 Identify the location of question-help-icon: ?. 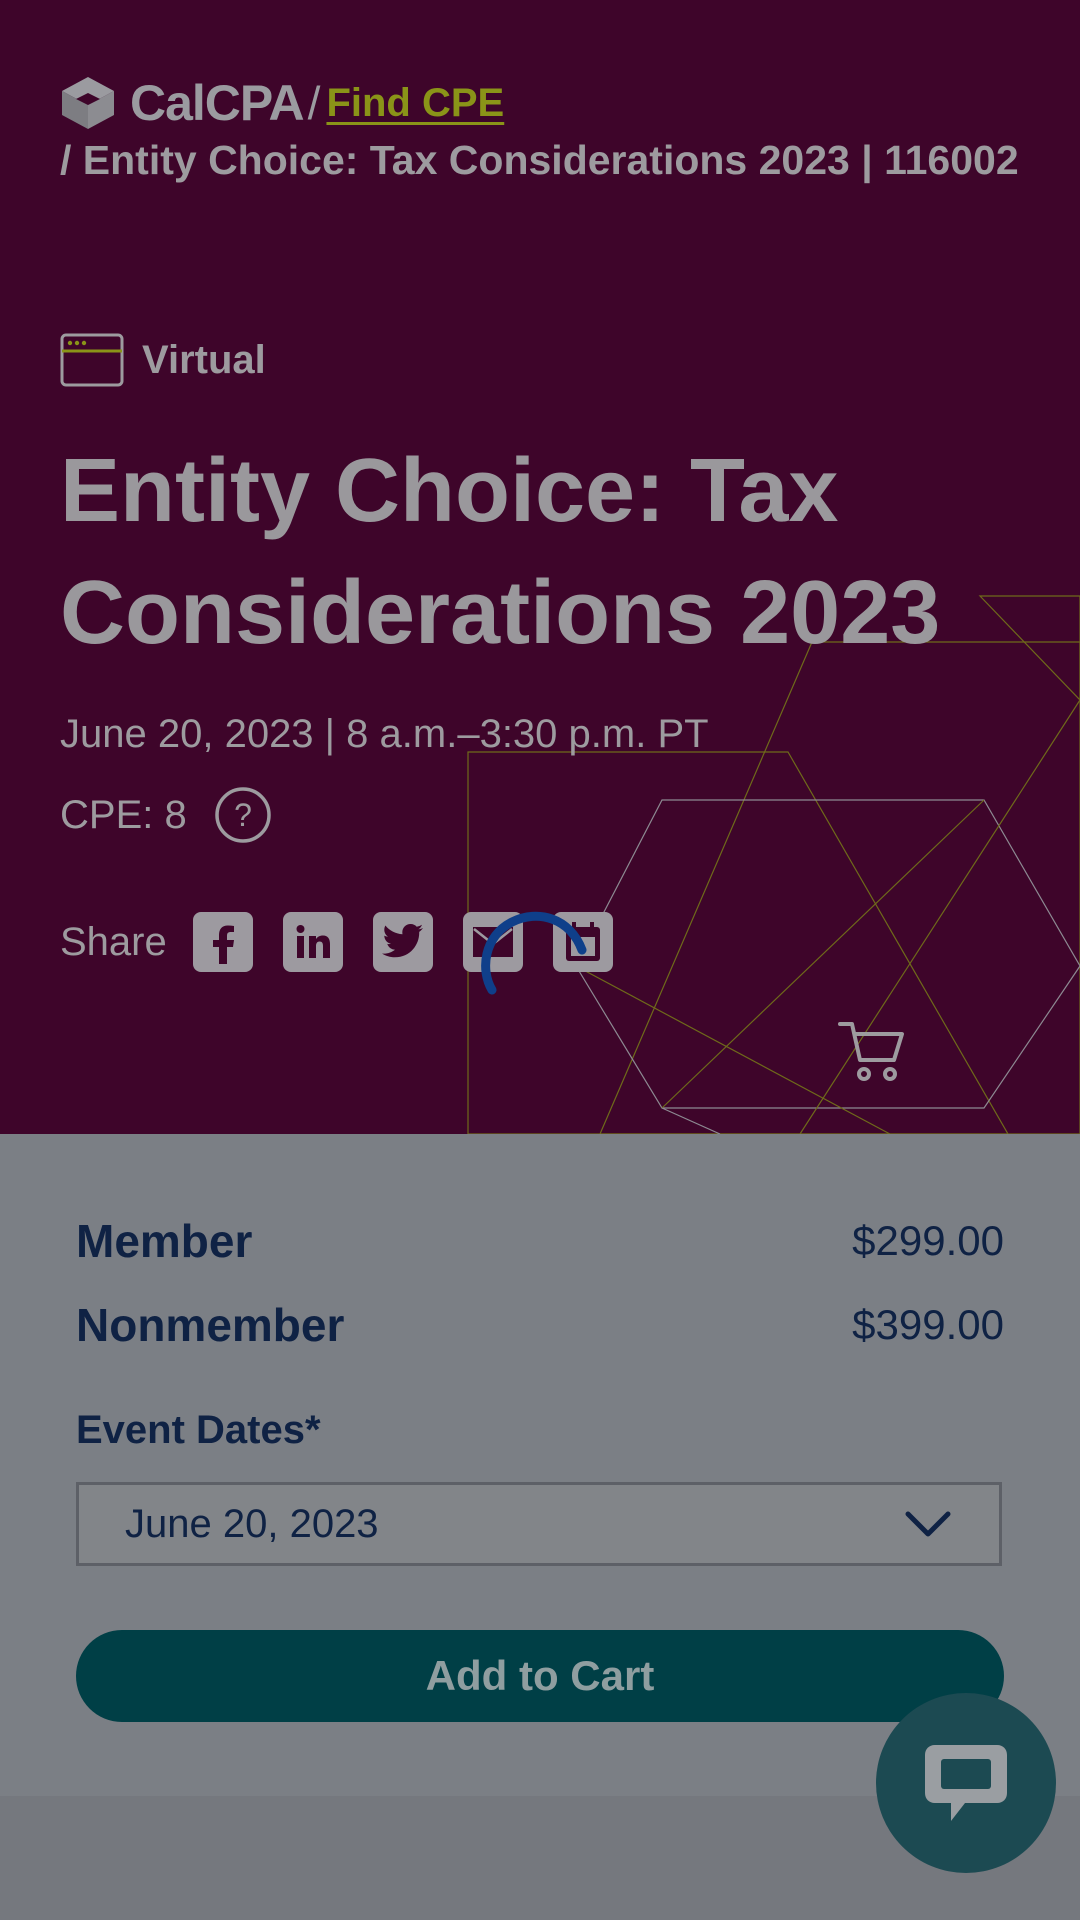
(242, 815).